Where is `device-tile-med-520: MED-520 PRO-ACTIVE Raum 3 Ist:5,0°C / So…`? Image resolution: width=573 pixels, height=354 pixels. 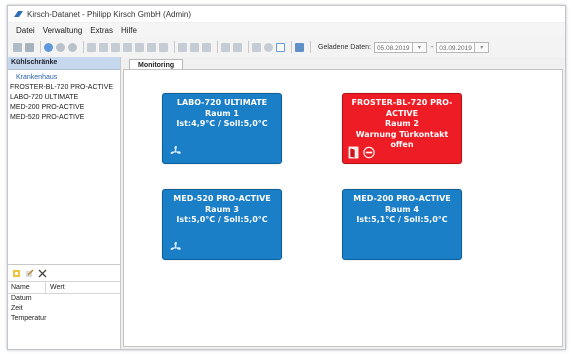 device-tile-med-520: MED-520 PRO-ACTIVE Raum 3 Ist:5,0°C / So… is located at coordinates (222, 224).